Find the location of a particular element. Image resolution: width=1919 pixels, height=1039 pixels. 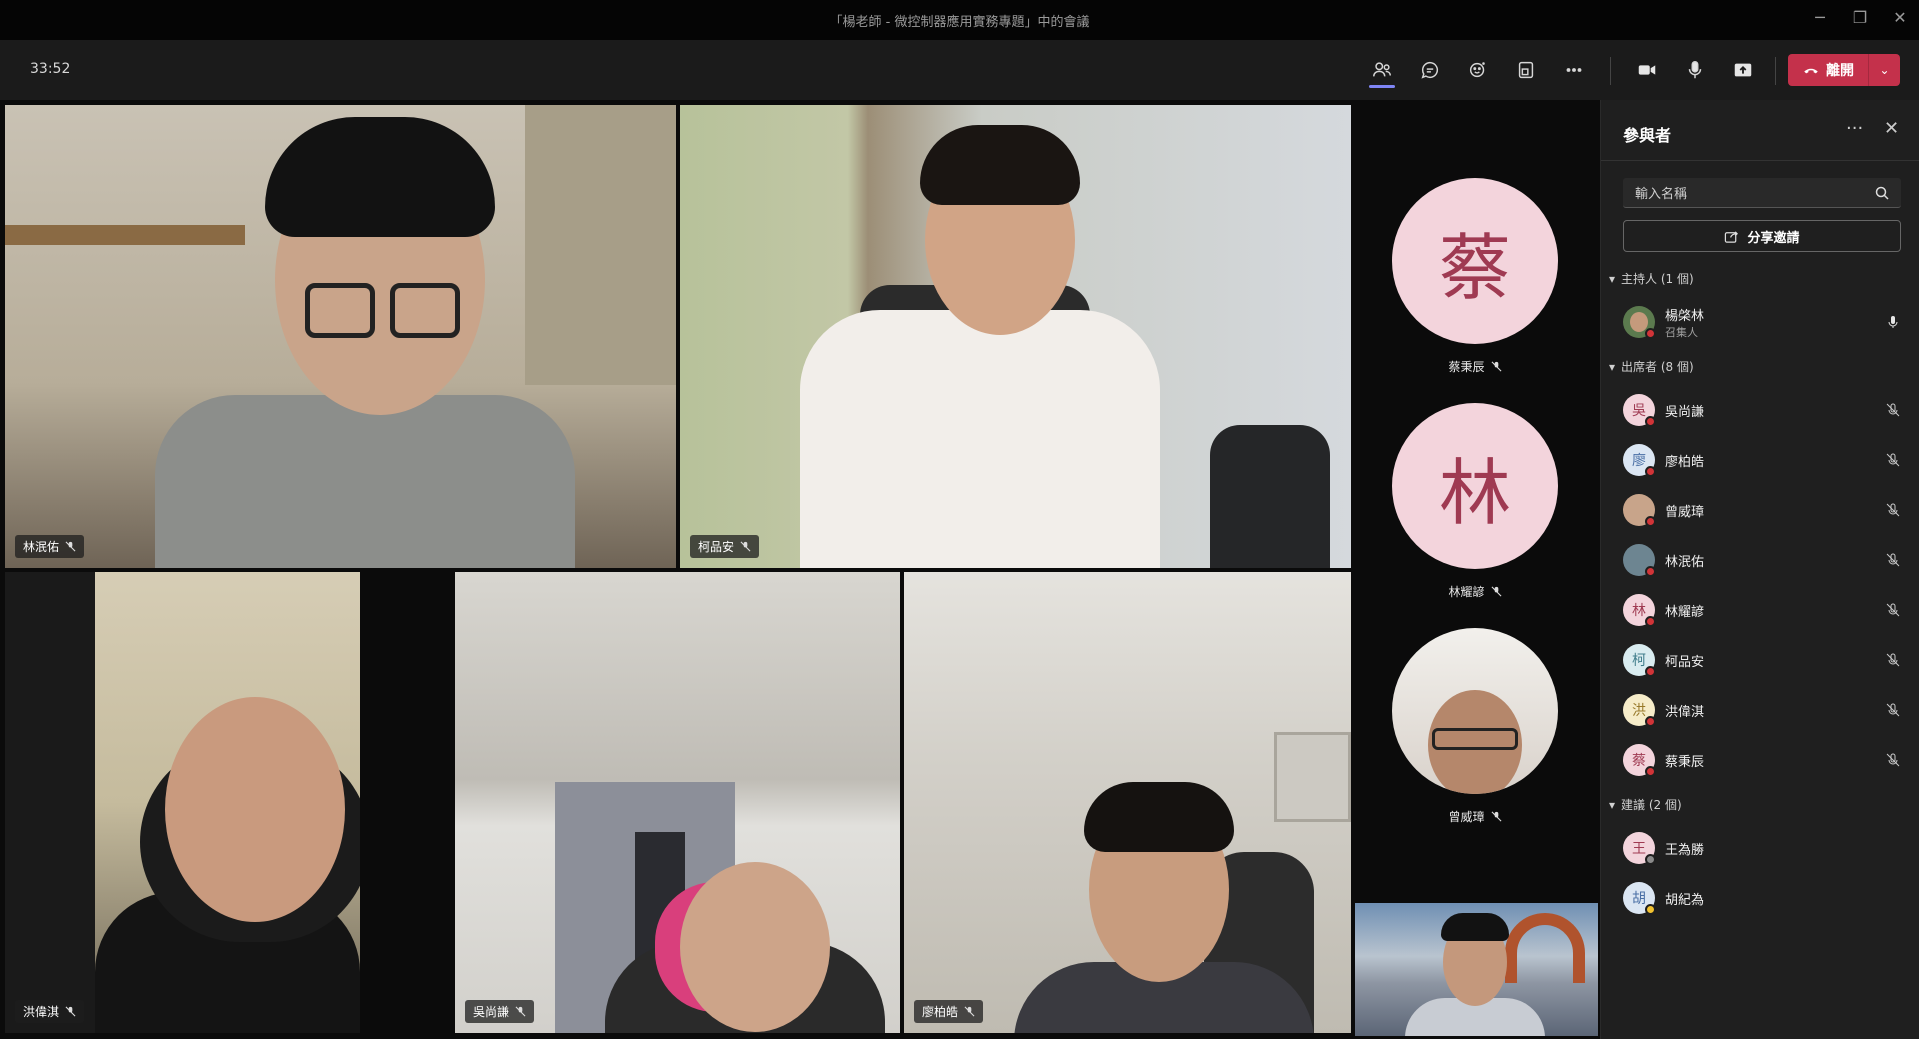

tile-name: 林泯佑 is located at coordinates (41, 547).